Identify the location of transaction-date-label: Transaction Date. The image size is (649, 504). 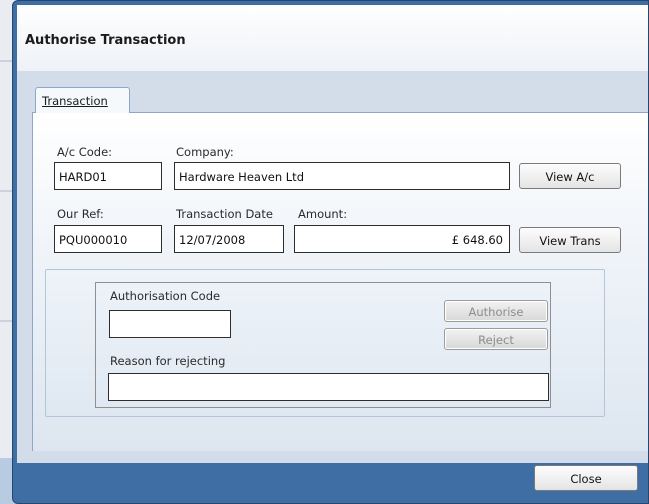
(224, 214).